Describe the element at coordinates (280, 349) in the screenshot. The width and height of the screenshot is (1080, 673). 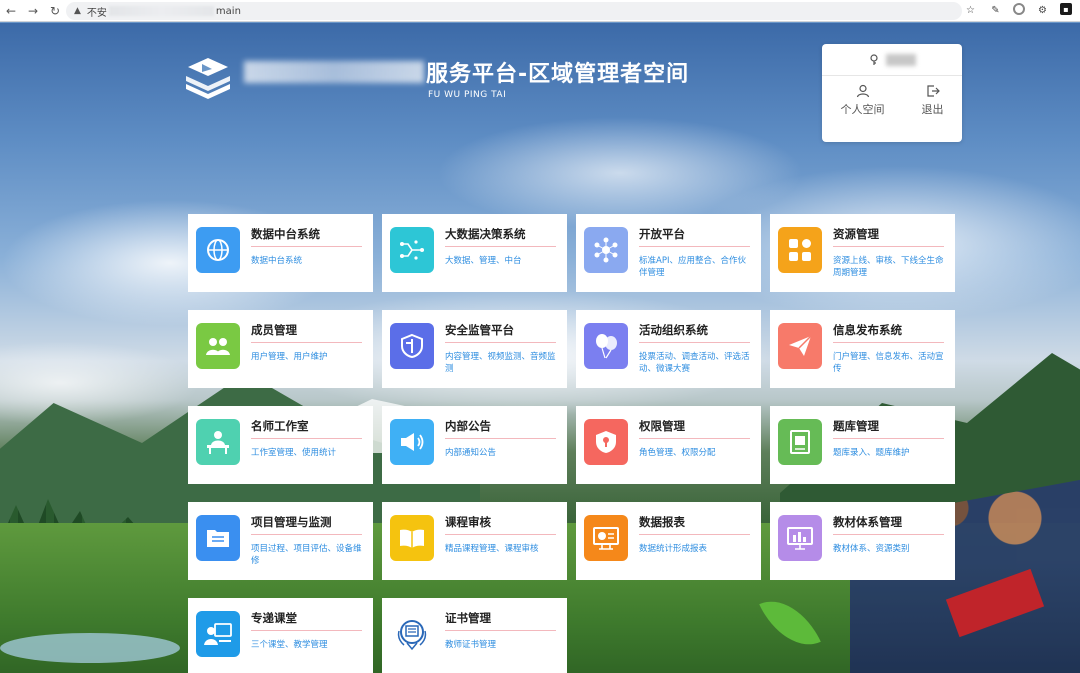
I see `system-card: 成员管理用户管理、用户维护` at that location.